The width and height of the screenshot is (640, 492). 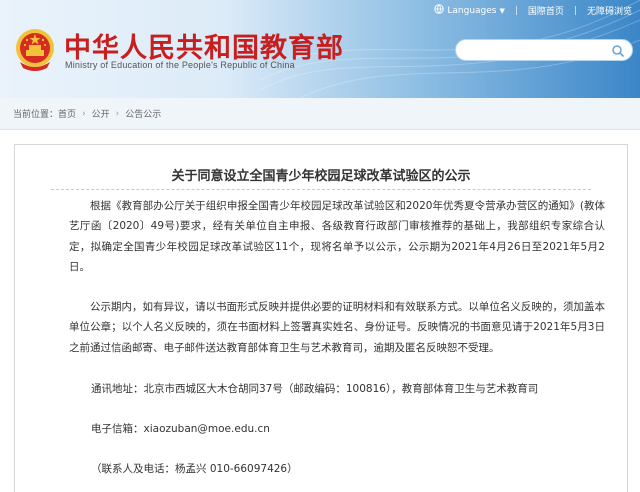 What do you see at coordinates (36, 115) in the screenshot?
I see `breadcrumb-label: 当前位置：` at bounding box center [36, 115].